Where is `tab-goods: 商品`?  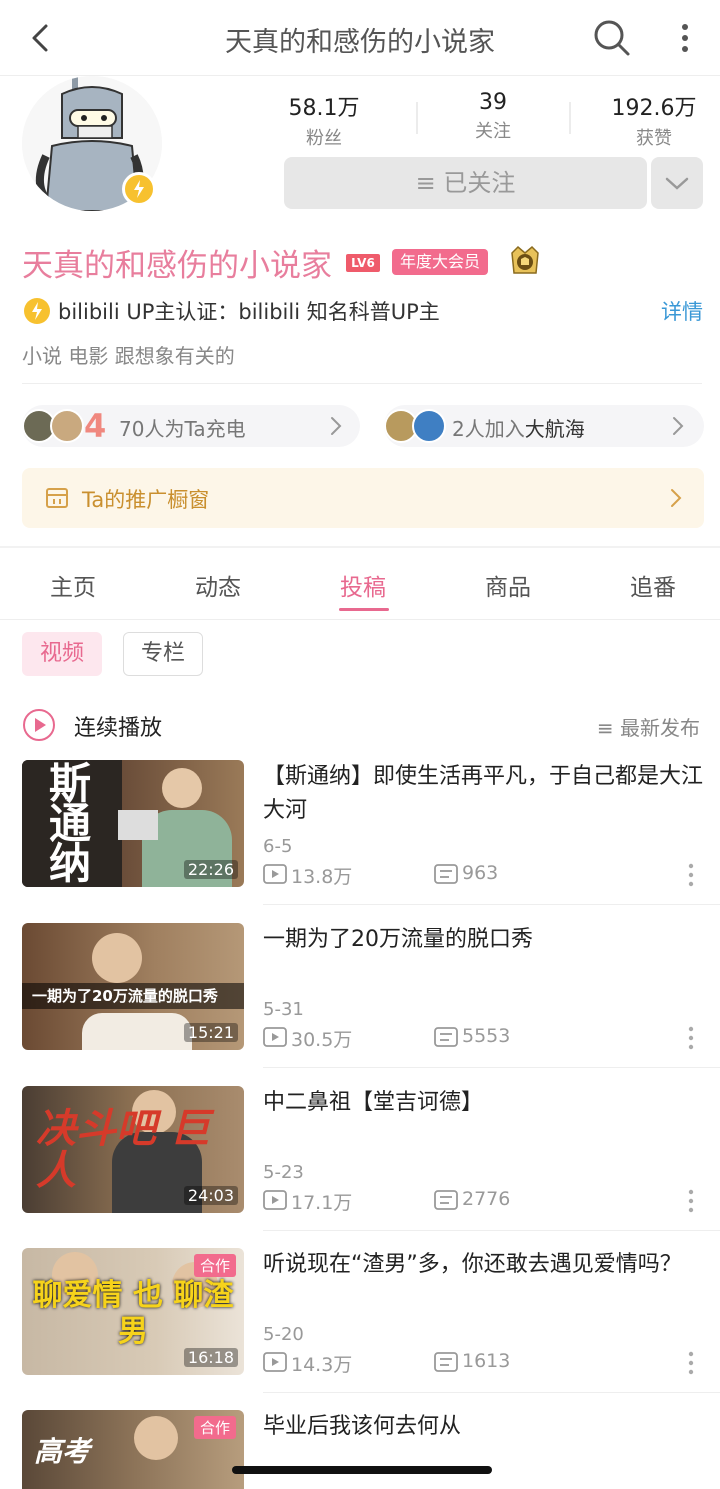 tab-goods: 商品 is located at coordinates (508, 585).